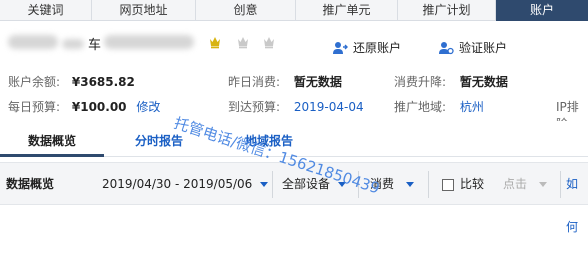  Describe the element at coordinates (144, 10) in the screenshot. I see `tab-url: 网页地址` at that location.